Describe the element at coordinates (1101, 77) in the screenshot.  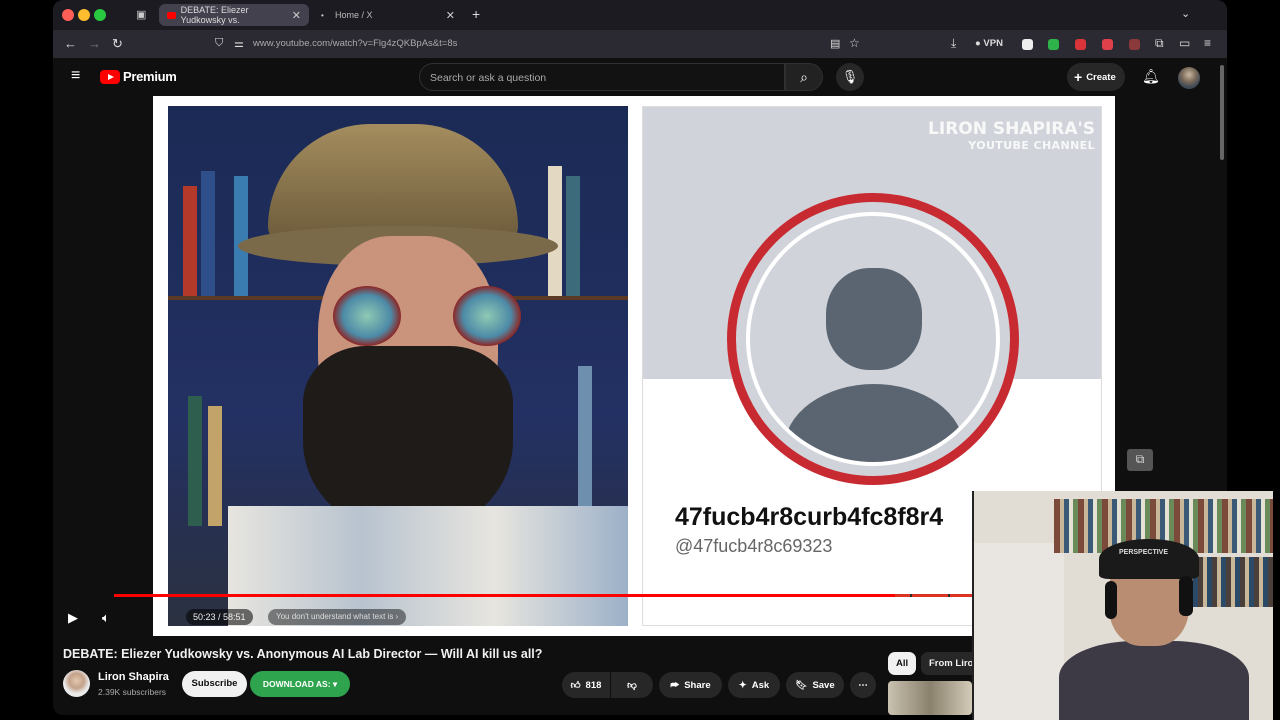
I see `create-label: Create` at that location.